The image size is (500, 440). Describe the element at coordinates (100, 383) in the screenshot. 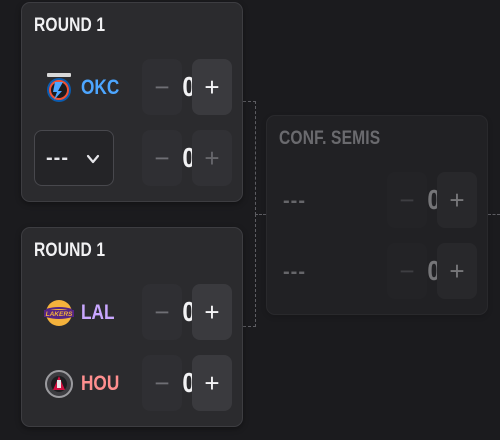

I see `team-abbr: HOU` at that location.